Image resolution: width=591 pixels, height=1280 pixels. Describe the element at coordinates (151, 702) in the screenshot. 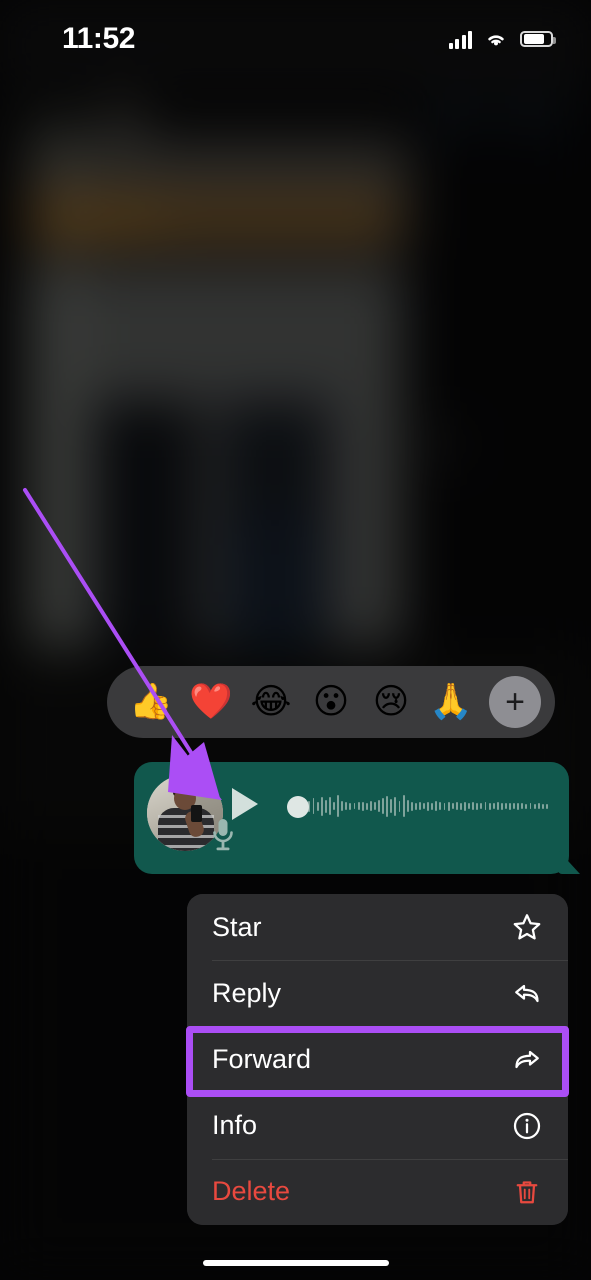

I see `reaction-thumbs-up-icon: 👍` at that location.